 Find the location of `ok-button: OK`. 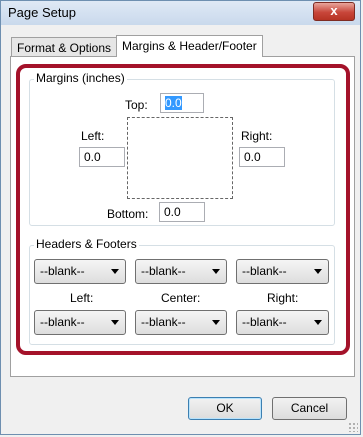

ok-button: OK is located at coordinates (225, 408).